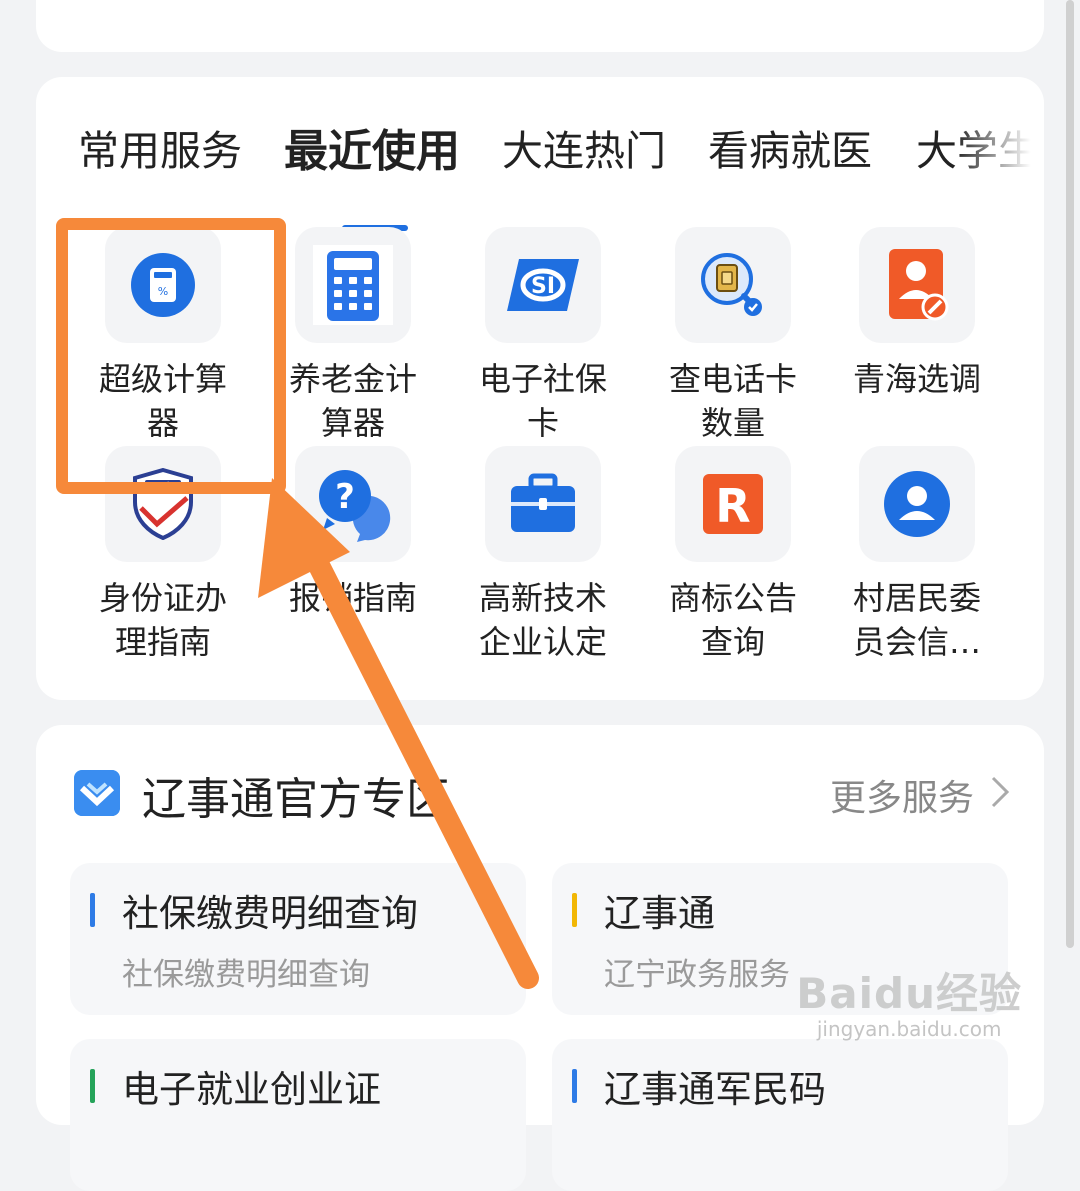 Image resolution: width=1080 pixels, height=1191 pixels. What do you see at coordinates (909, 1029) in the screenshot?
I see `watermark-sub: jingyan.baidu.com` at bounding box center [909, 1029].